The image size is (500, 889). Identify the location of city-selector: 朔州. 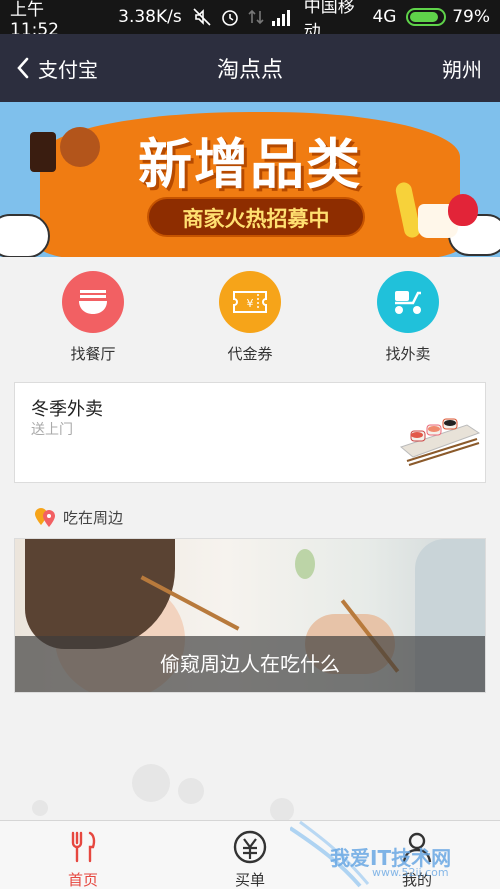
(462, 68).